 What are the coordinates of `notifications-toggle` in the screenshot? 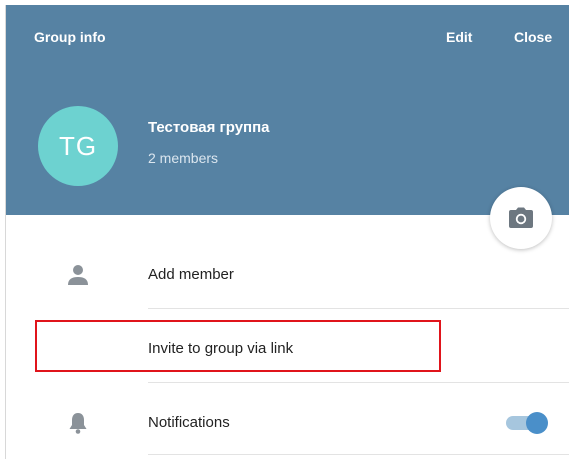 It's located at (528, 423).